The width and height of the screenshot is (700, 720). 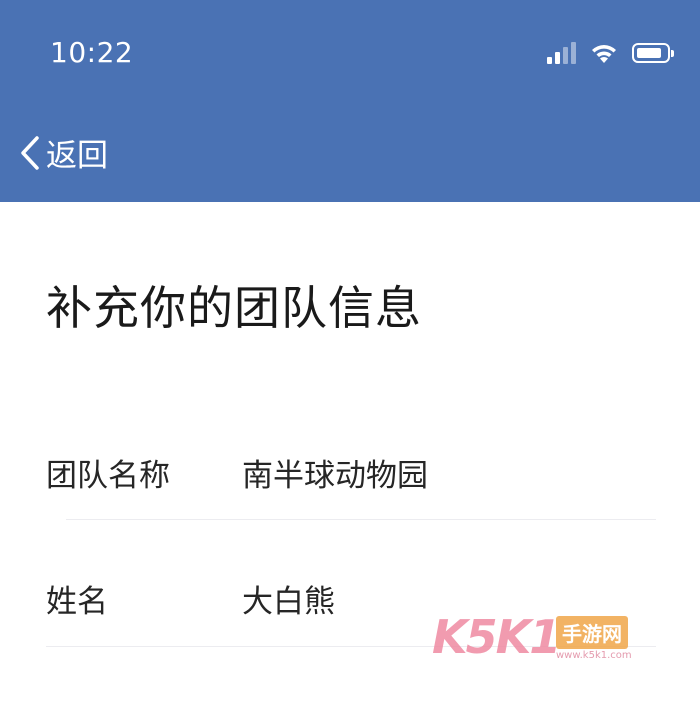 I want to click on status-time: 10:22, so click(x=92, y=52).